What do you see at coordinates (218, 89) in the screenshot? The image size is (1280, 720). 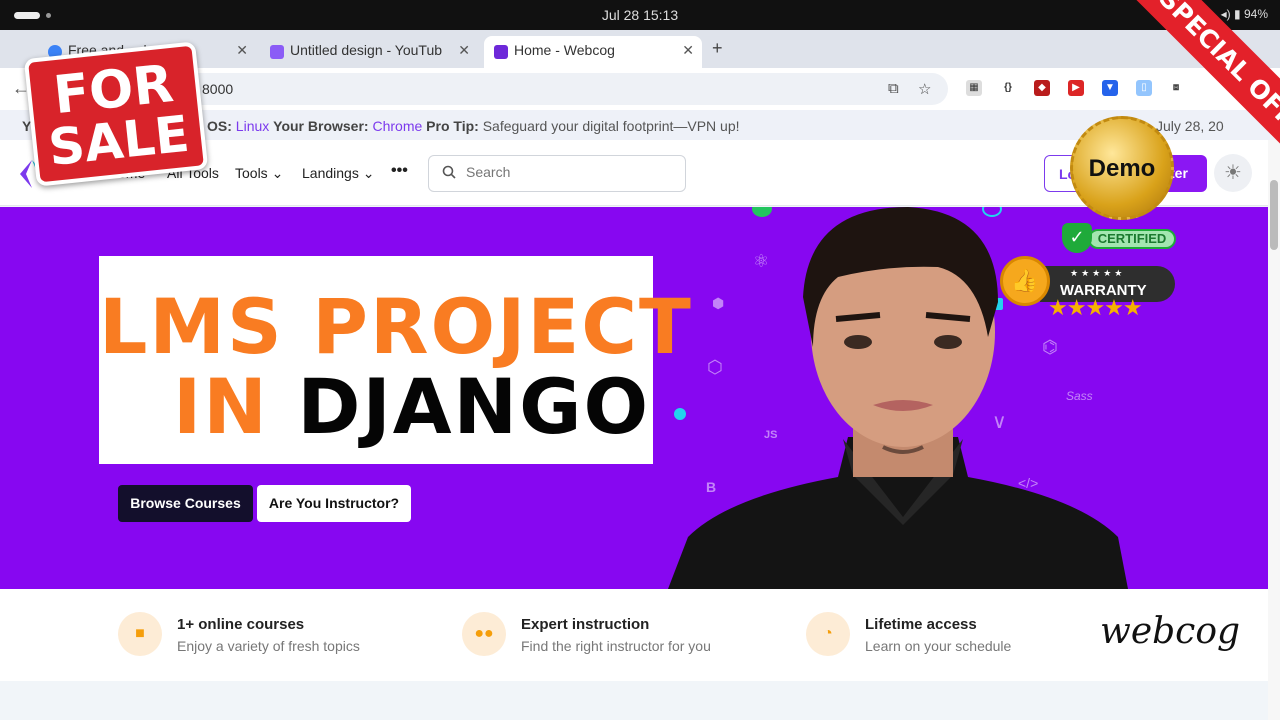 I see `url-text: 8000` at bounding box center [218, 89].